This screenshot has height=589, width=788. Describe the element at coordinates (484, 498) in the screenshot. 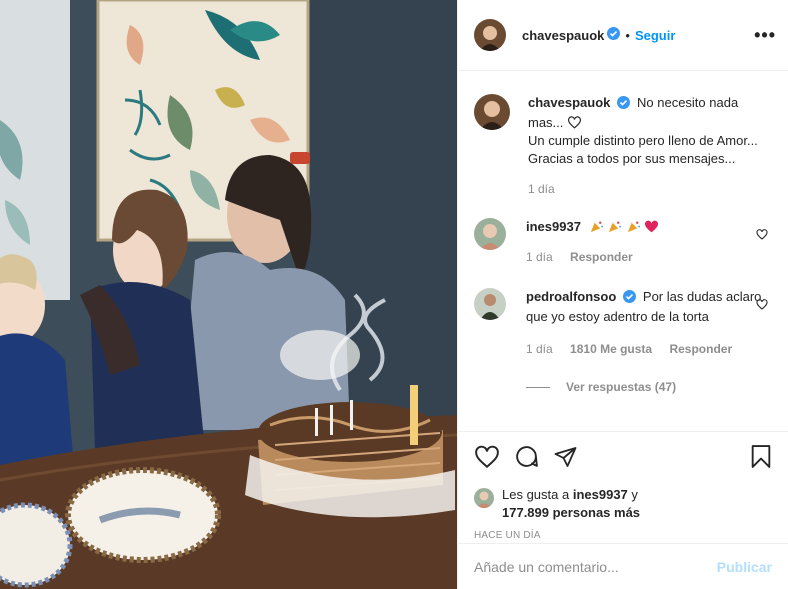

I see `liker-avatar` at that location.